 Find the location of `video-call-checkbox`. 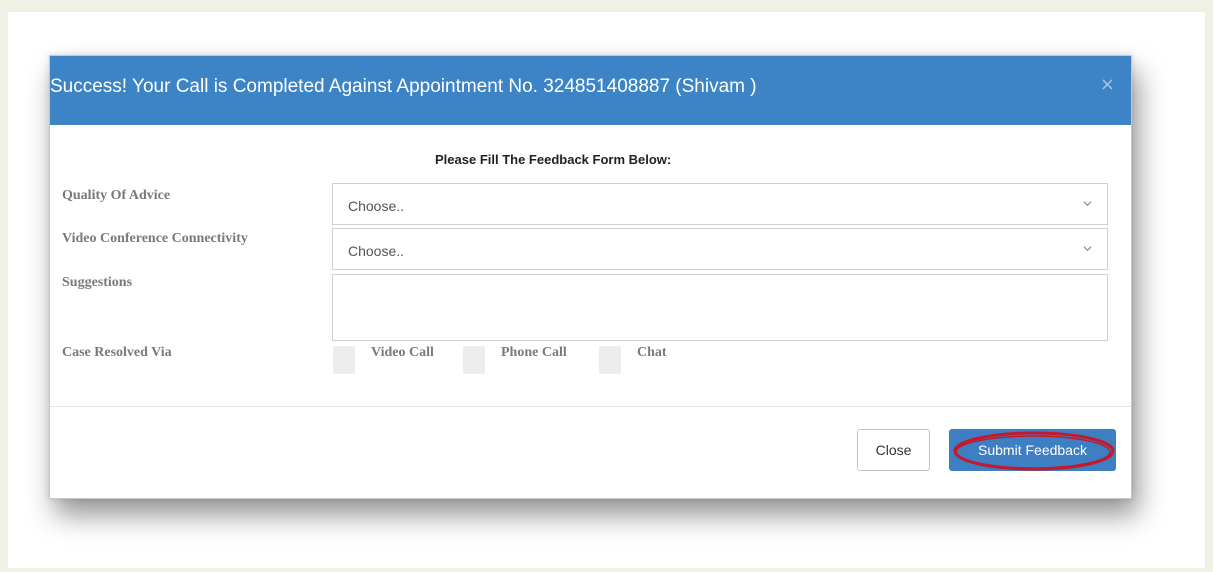

video-call-checkbox is located at coordinates (344, 360).